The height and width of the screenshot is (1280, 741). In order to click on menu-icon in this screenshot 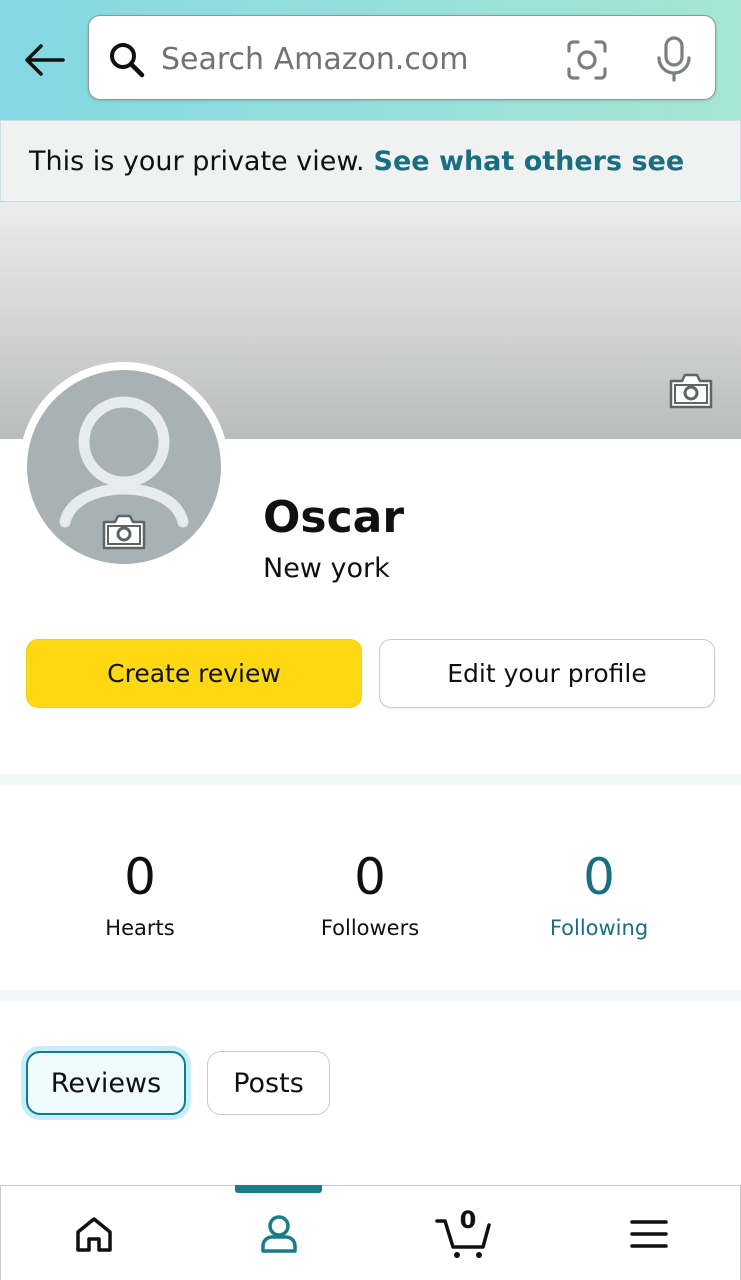, I will do `click(648, 1233)`.